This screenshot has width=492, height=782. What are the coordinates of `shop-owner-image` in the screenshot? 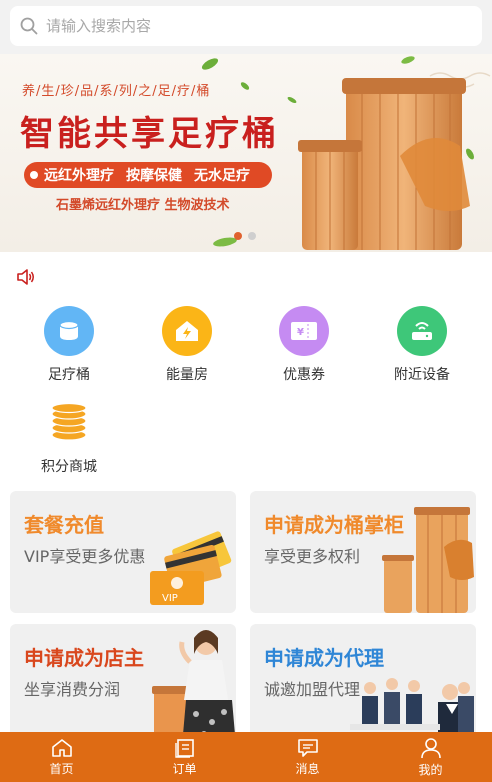 It's located at (194, 688).